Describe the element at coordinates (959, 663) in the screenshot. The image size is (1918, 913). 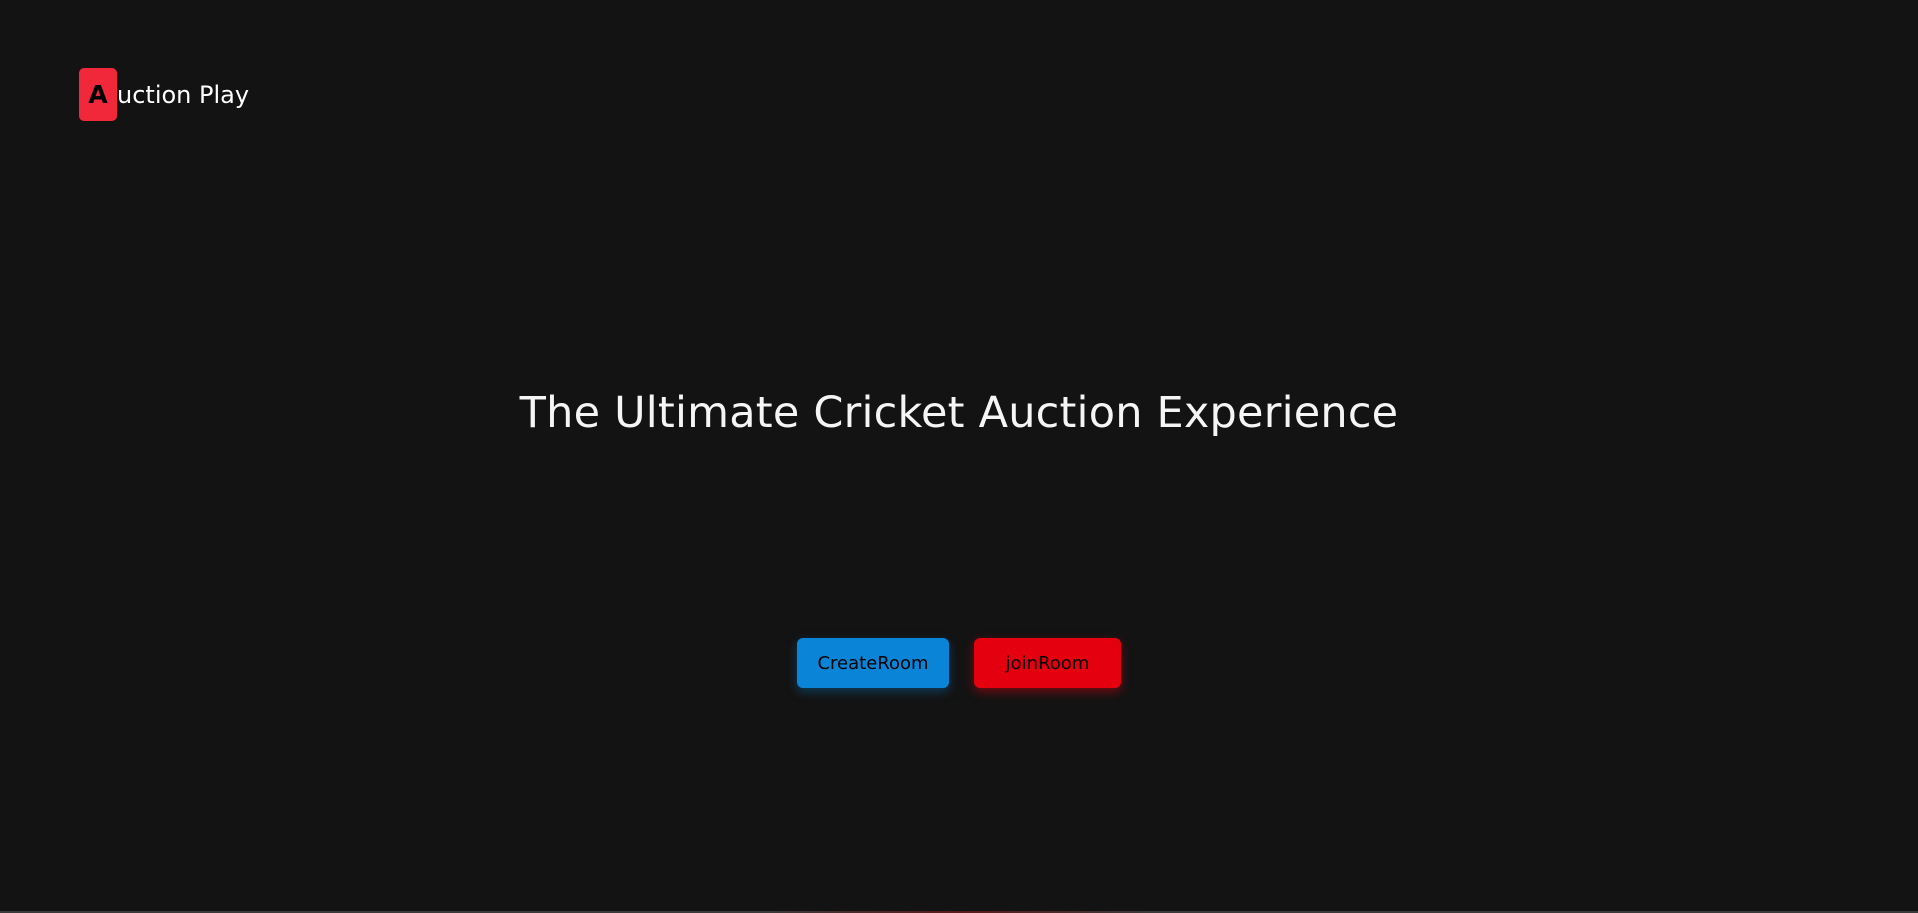
I see `room-actions: CreateRoom joinRoom` at that location.